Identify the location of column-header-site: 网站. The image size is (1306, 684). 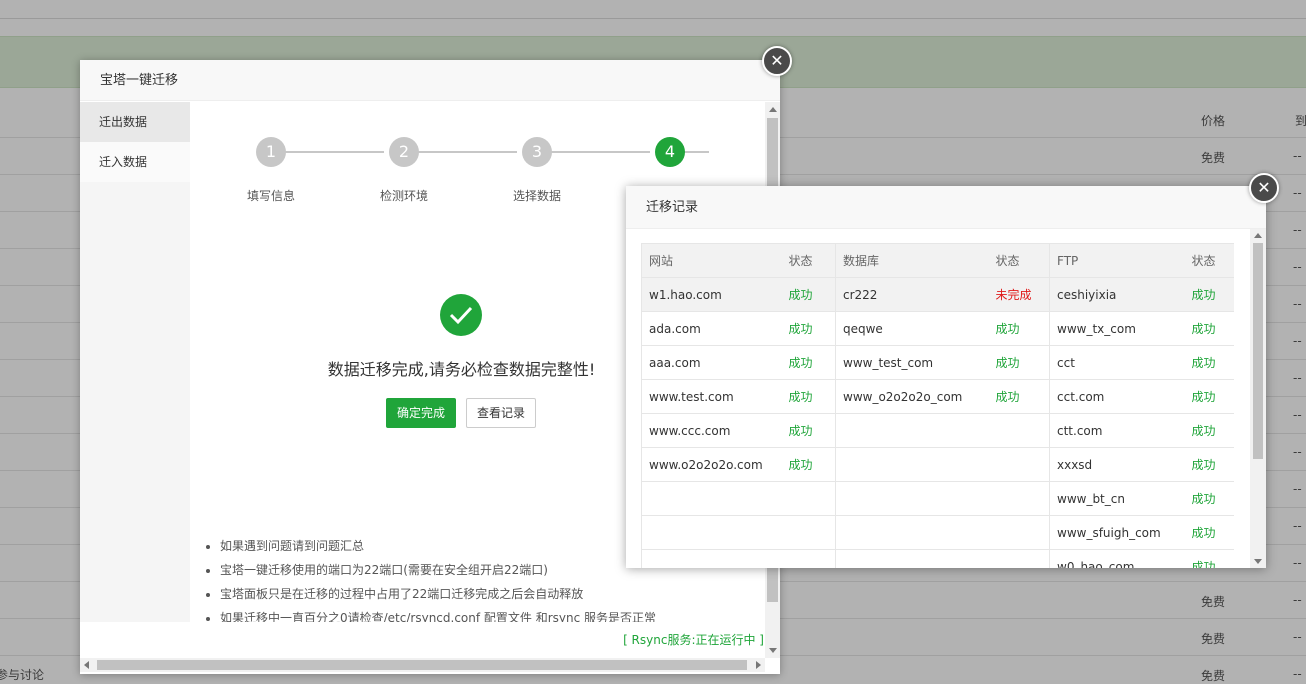
(711, 260).